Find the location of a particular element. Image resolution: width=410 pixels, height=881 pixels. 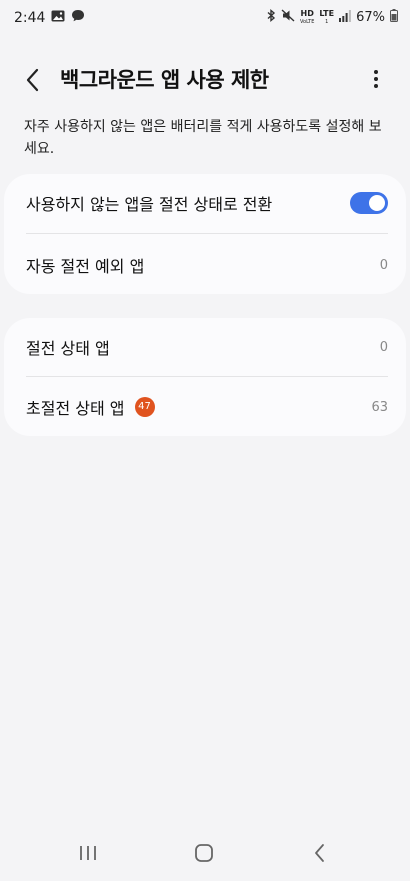

image-icon is located at coordinates (58, 18).